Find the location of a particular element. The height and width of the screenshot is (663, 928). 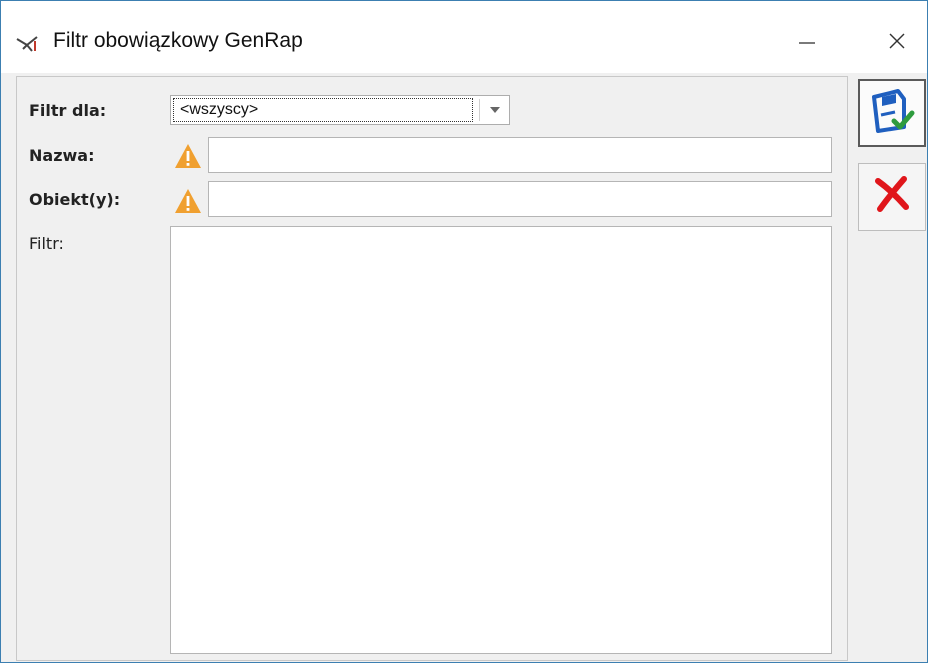

minimize-button is located at coordinates (807, 43).